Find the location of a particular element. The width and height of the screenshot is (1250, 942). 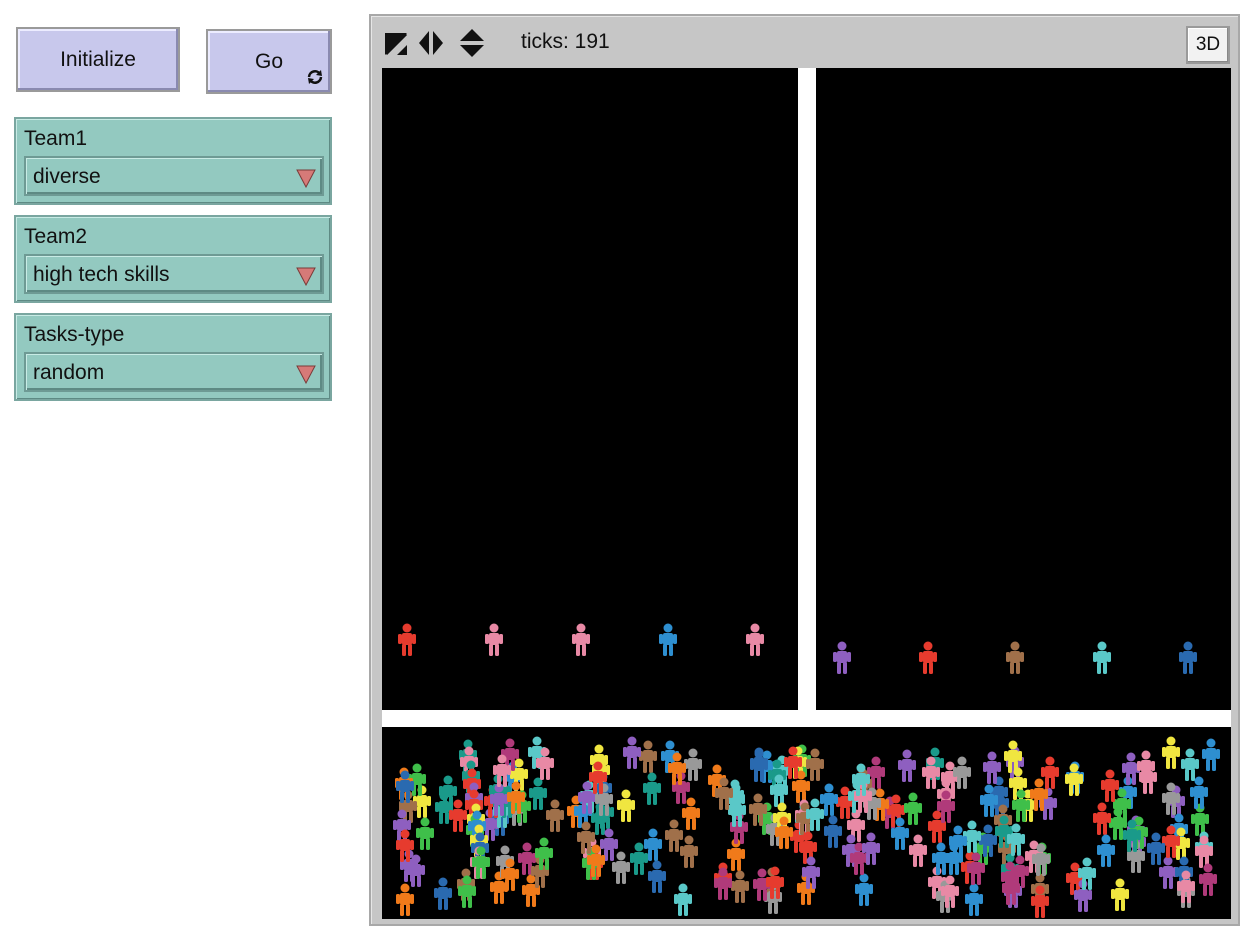

tasks-type-chooser: Tasks-type random is located at coordinates (173, 357).